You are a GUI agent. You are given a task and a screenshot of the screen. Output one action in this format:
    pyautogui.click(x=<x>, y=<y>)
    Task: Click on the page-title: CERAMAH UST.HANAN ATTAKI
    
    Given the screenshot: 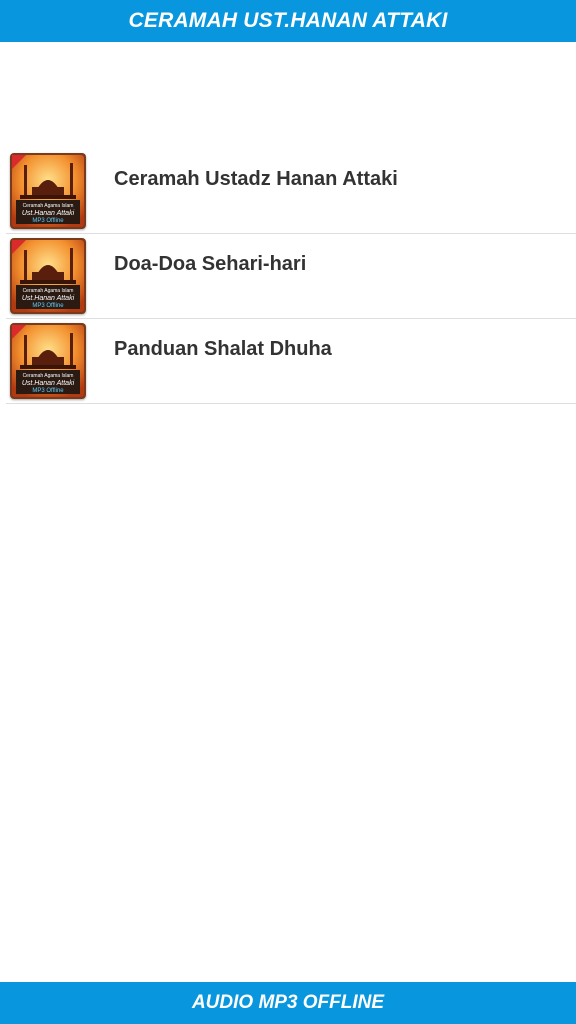 What is the action you would take?
    pyautogui.click(x=288, y=20)
    